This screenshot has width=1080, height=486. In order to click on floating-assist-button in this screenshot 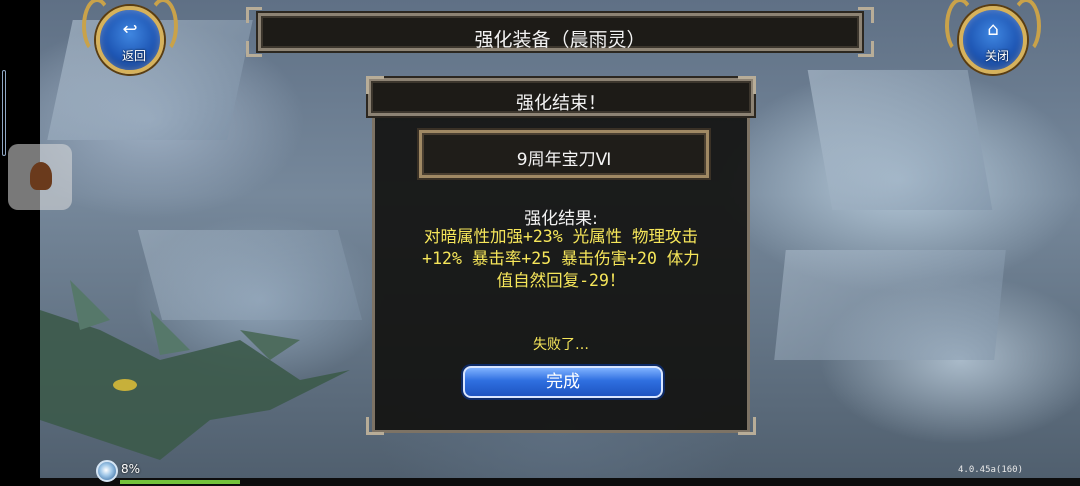, I will do `click(40, 177)`.